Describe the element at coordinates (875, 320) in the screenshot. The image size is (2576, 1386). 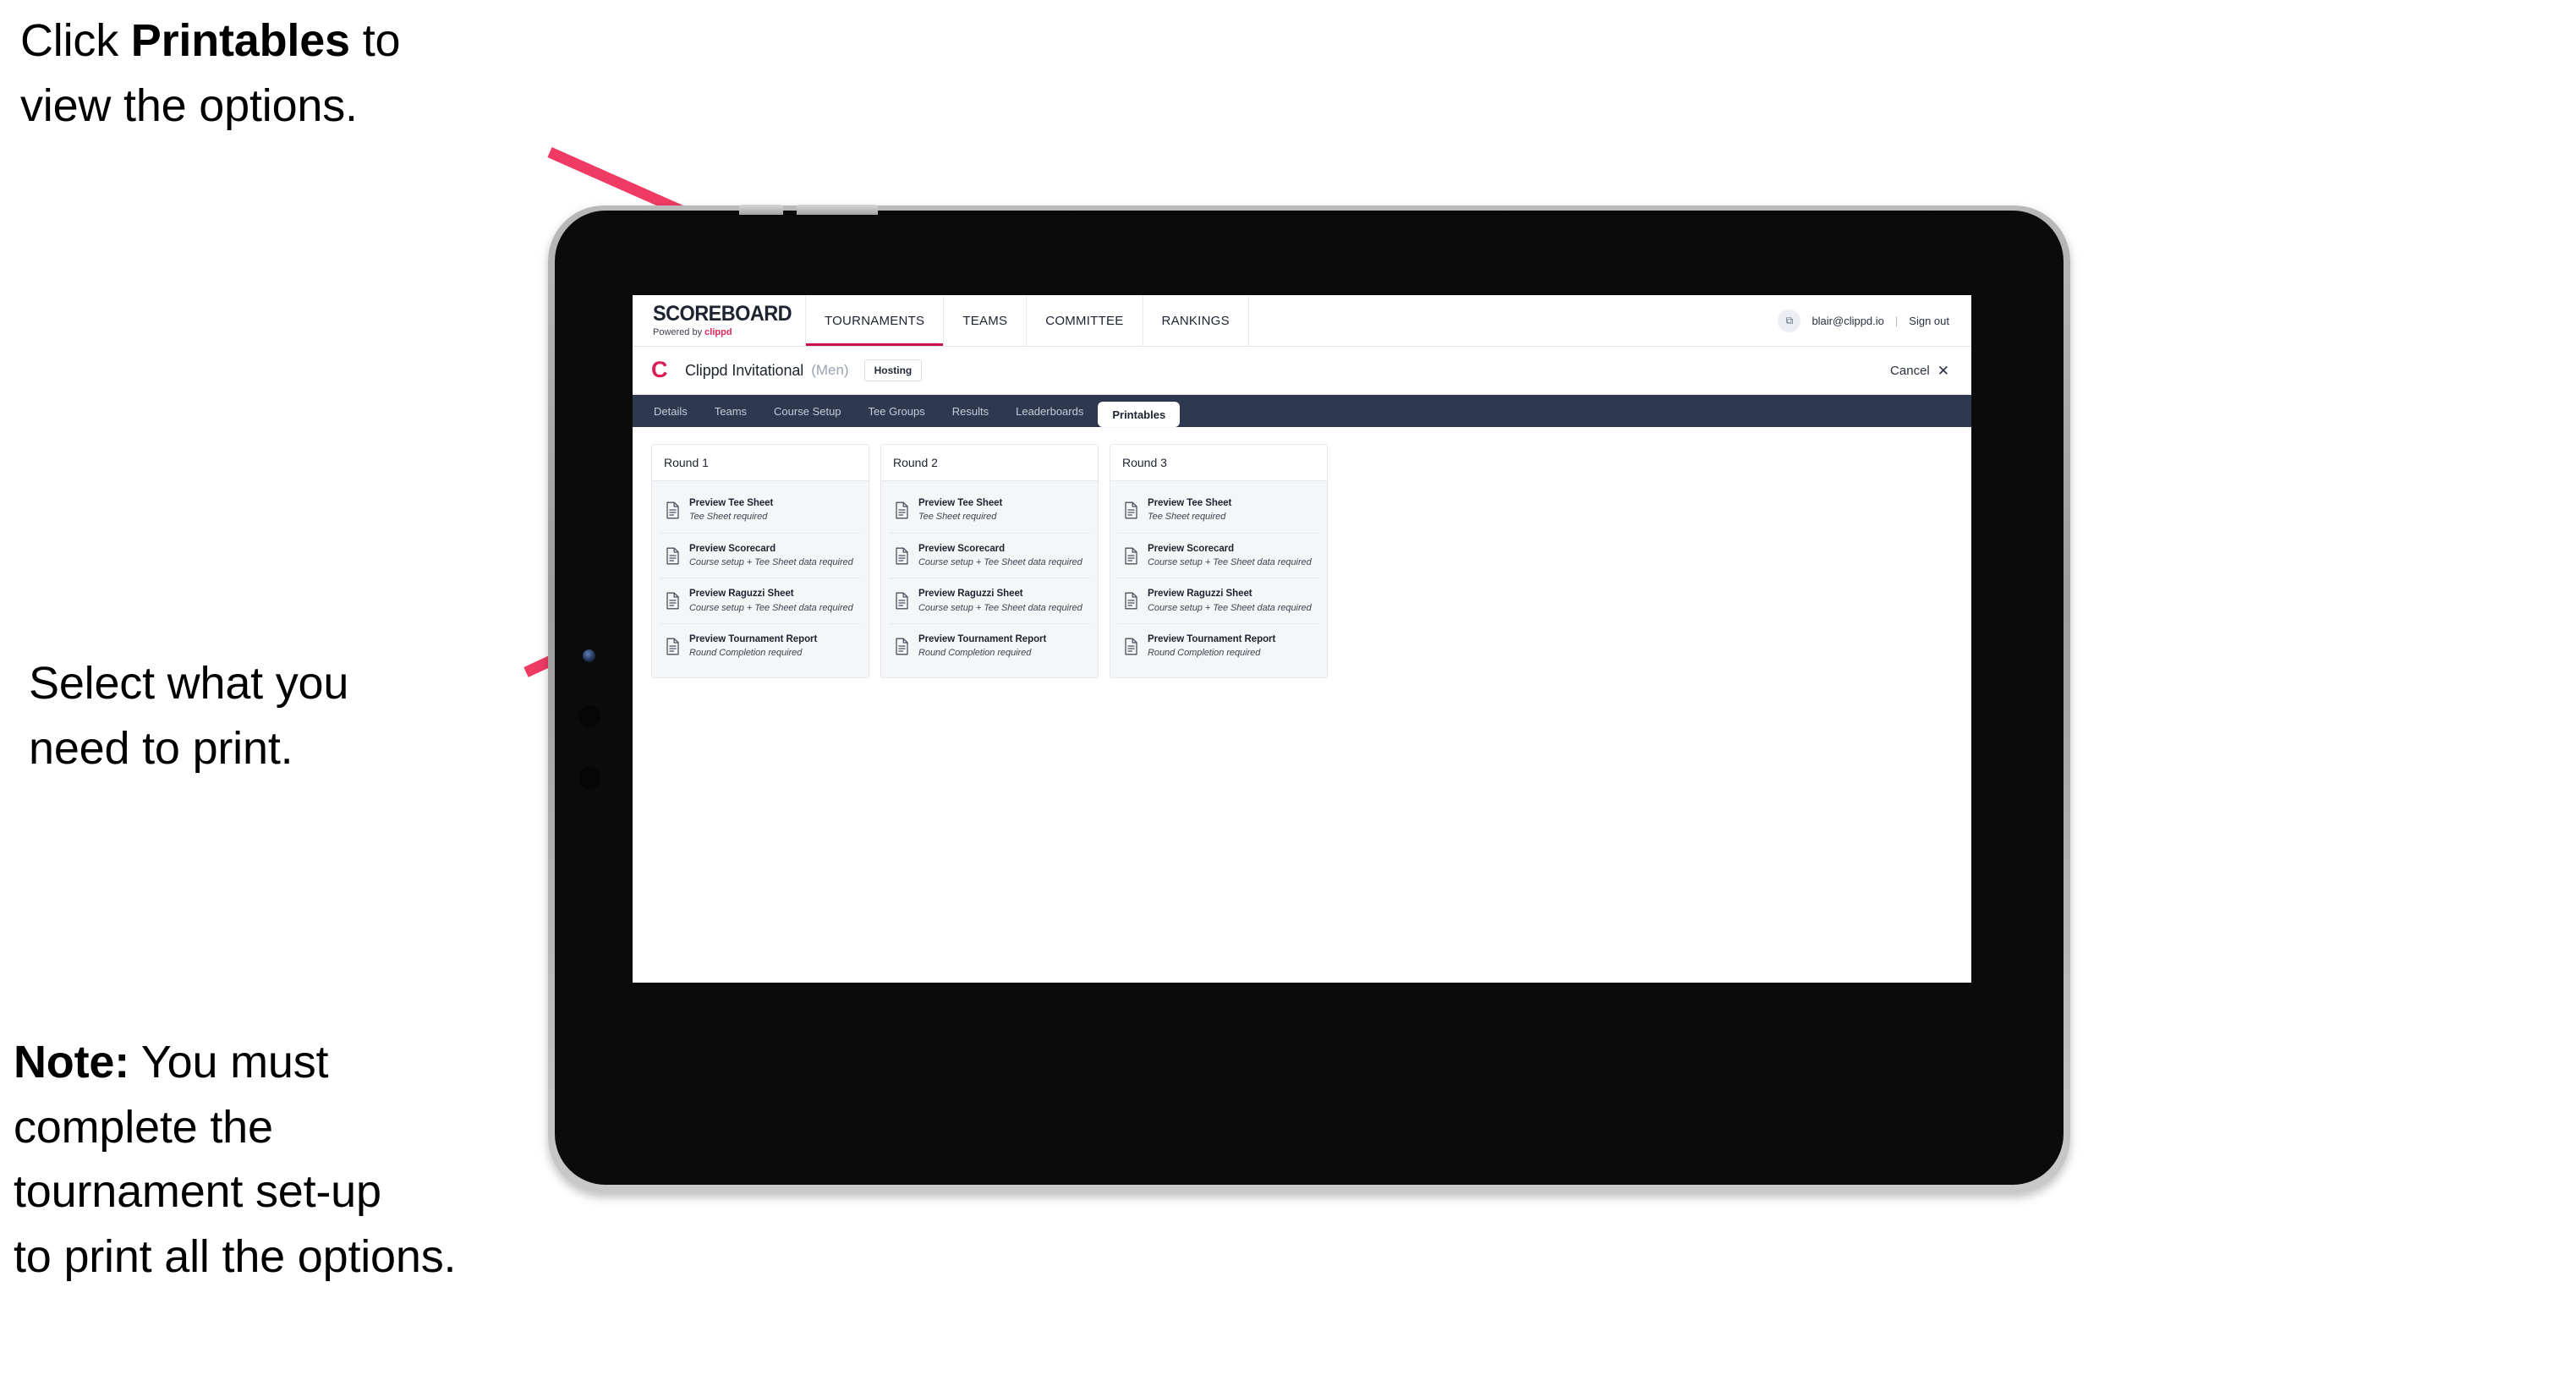
I see `nav-item-tournaments: TOURNAMENTS` at that location.